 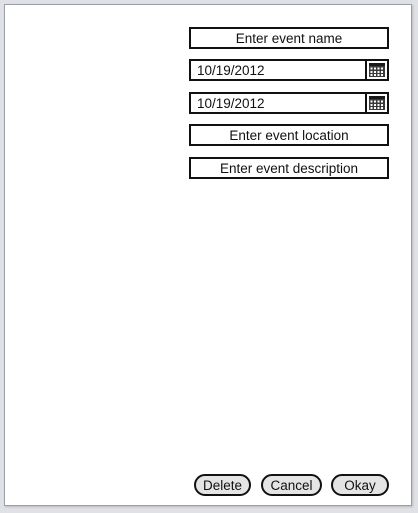 I want to click on end-date-picker-button, so click(x=376, y=103).